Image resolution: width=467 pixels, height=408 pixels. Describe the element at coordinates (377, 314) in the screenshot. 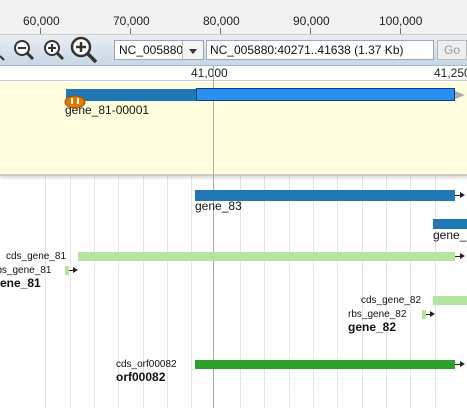

I see `rbs-gene-82-label: rbs_gene_82` at that location.